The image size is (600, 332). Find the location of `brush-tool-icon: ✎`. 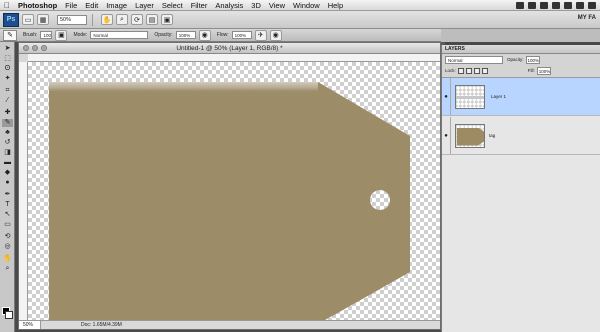

brush-tool-icon: ✎ is located at coordinates (7, 123).